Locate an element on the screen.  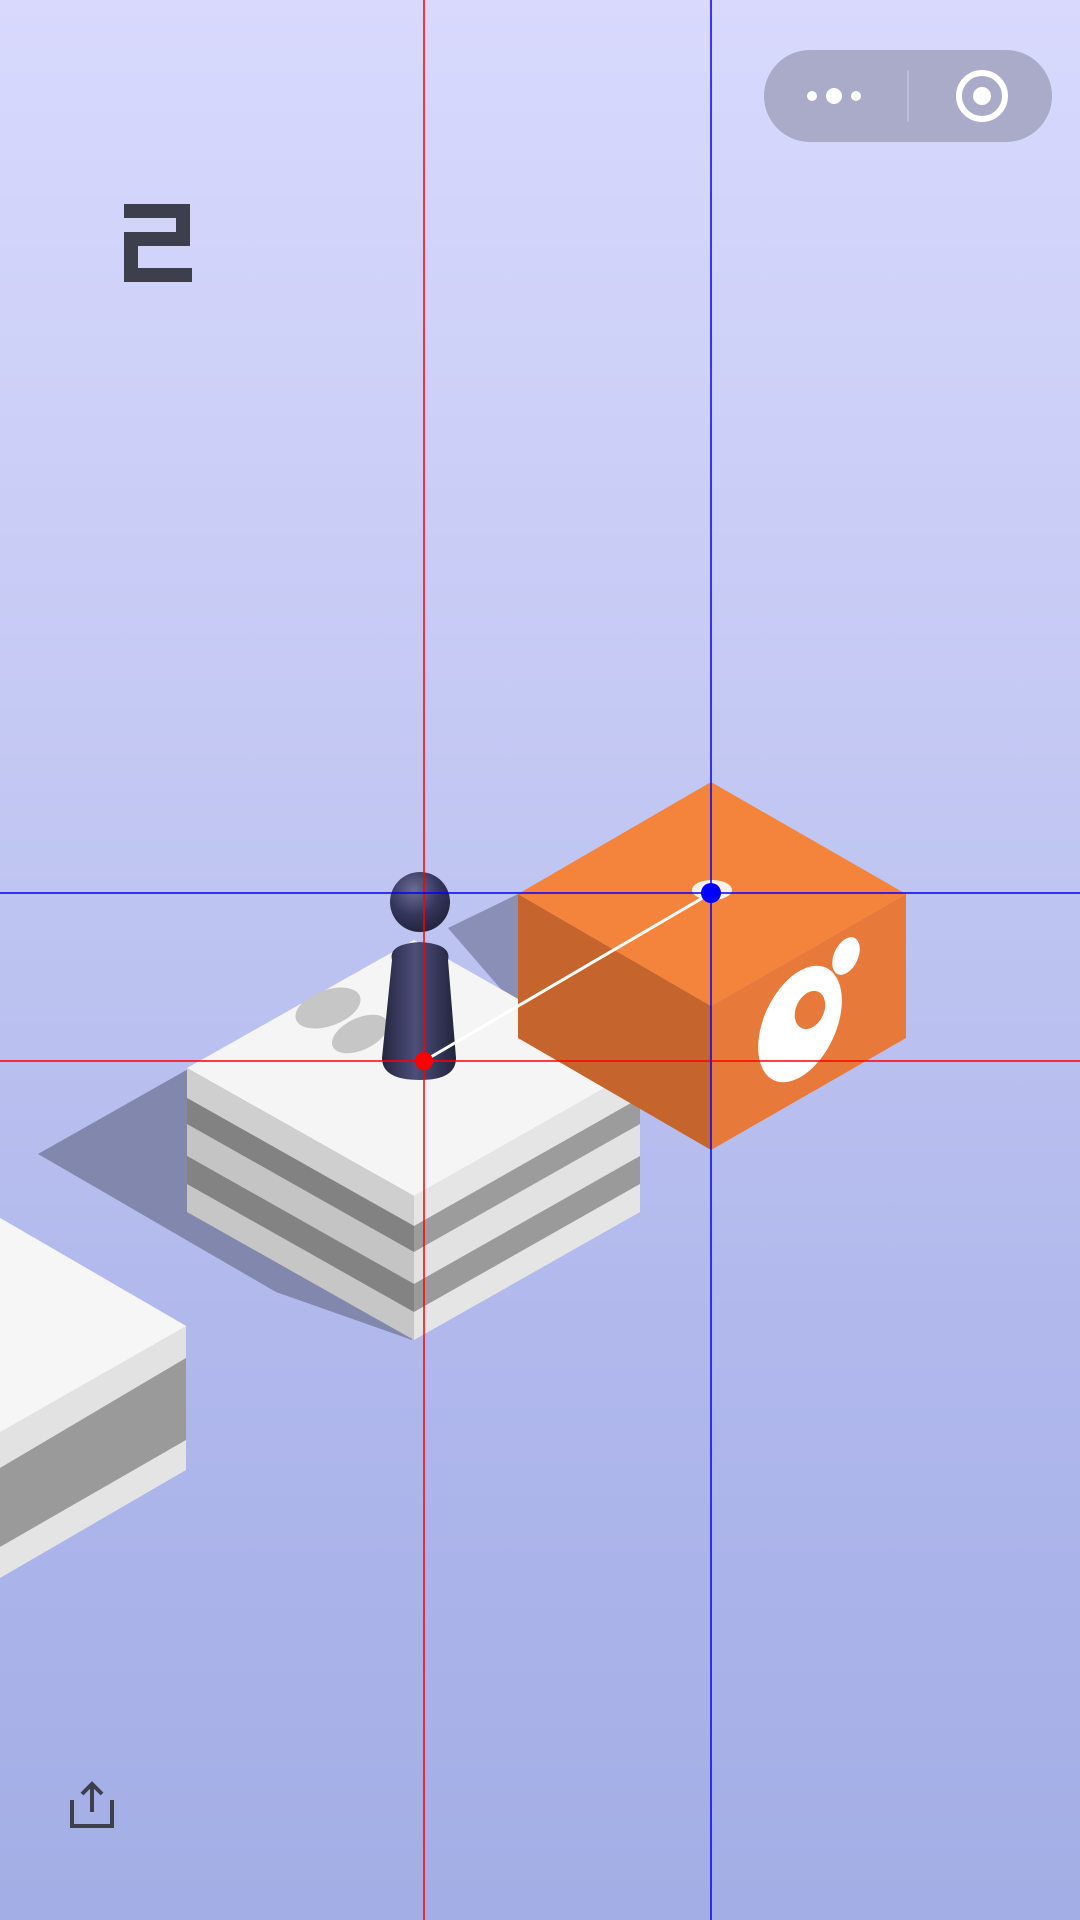
previous-block is located at coordinates (93, 1398).